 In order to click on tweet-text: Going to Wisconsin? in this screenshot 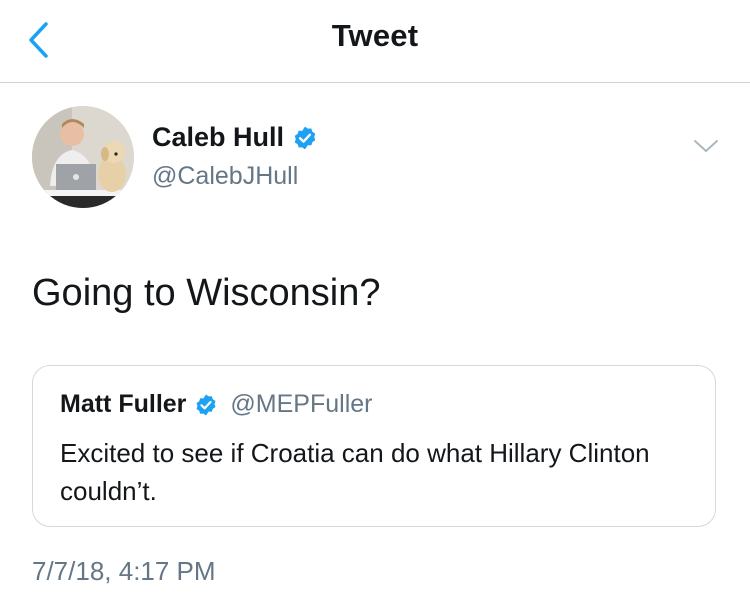, I will do `click(206, 293)`.